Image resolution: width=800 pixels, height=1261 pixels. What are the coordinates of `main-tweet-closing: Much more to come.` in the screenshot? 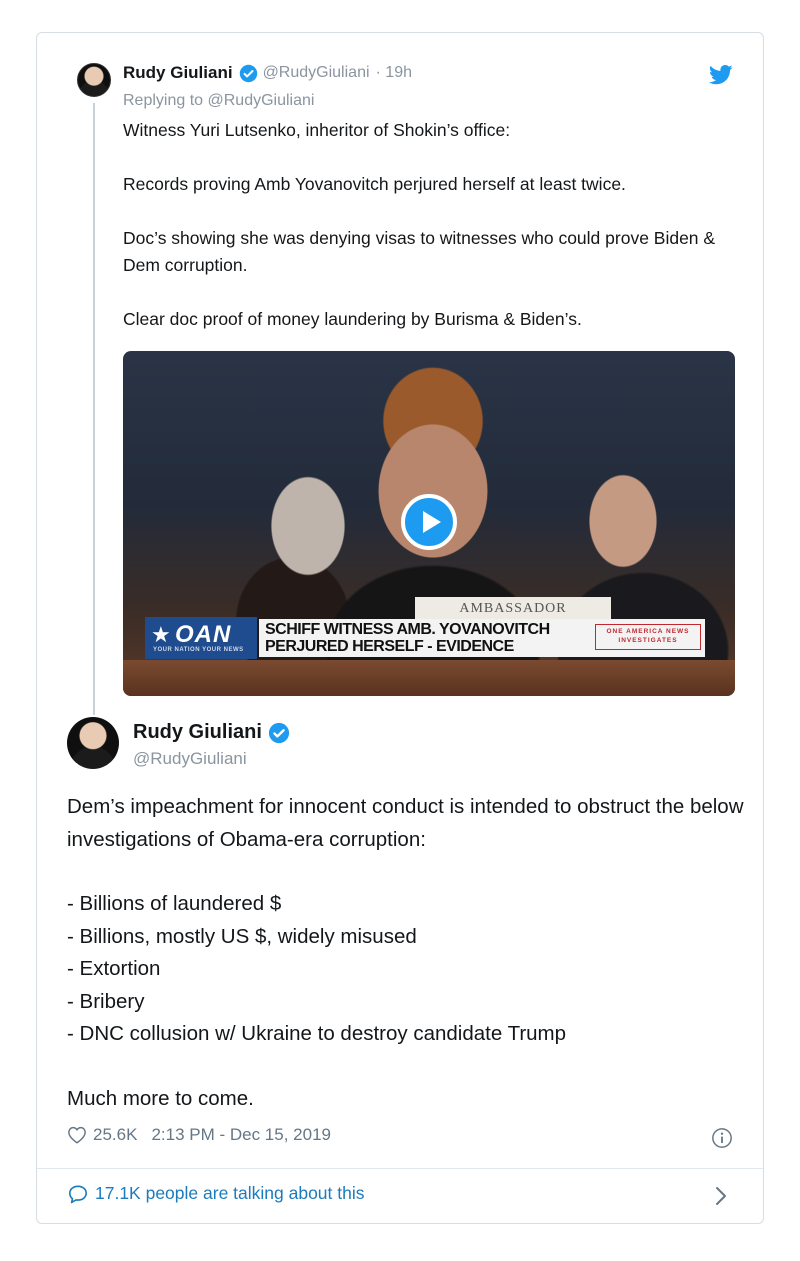 It's located at (160, 1098).